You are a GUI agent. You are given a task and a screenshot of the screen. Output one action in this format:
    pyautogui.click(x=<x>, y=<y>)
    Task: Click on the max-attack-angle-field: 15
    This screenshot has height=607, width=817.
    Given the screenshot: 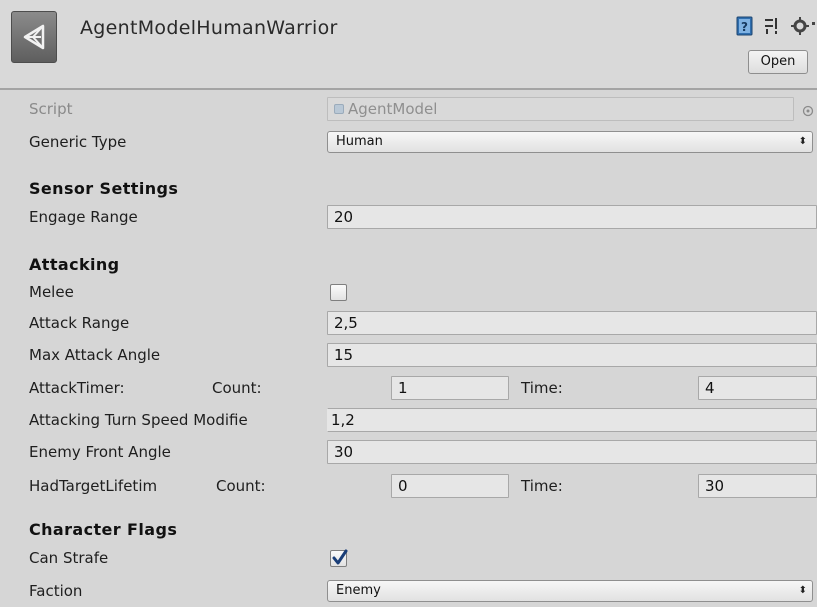 What is the action you would take?
    pyautogui.click(x=572, y=355)
    